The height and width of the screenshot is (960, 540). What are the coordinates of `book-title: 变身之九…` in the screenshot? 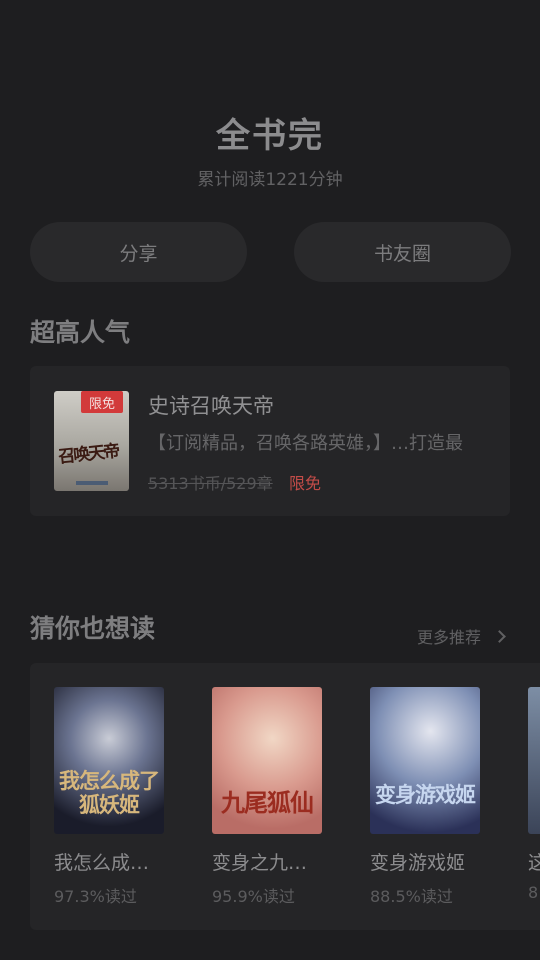 It's located at (260, 863).